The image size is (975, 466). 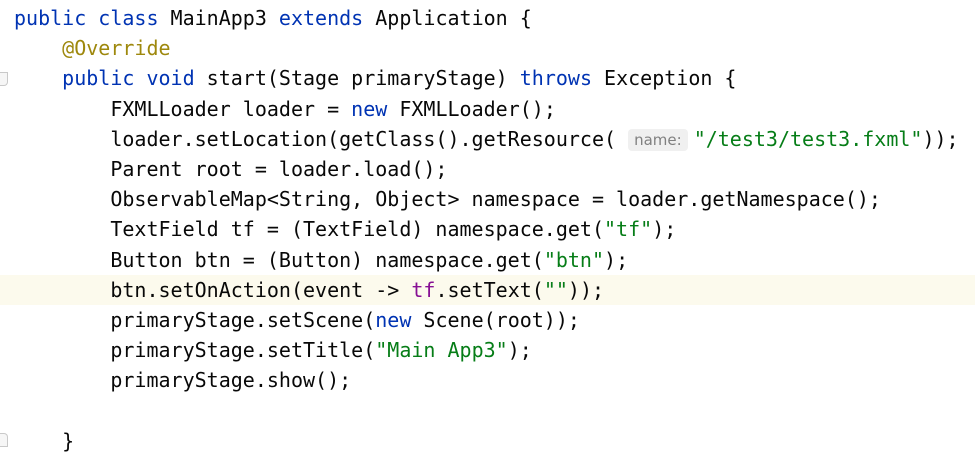 I want to click on code-token: .setText(, so click(x=489, y=289).